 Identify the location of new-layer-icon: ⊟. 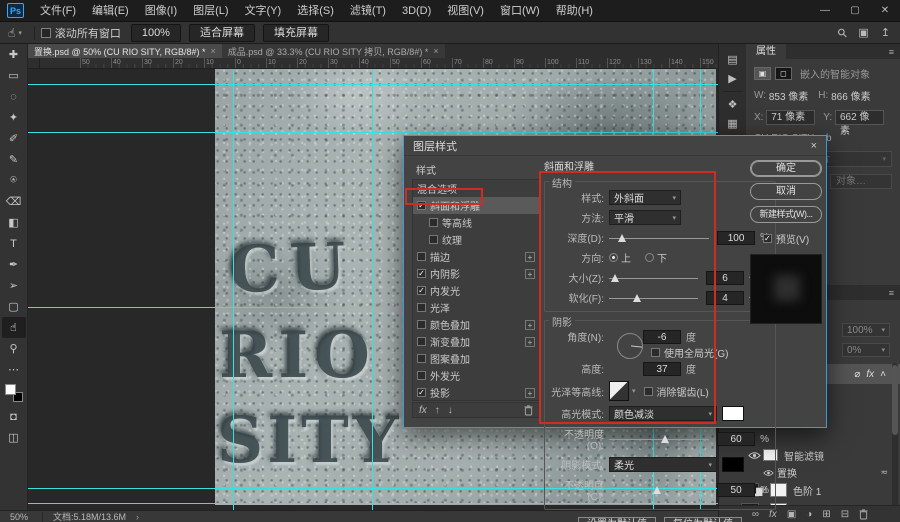
(845, 514).